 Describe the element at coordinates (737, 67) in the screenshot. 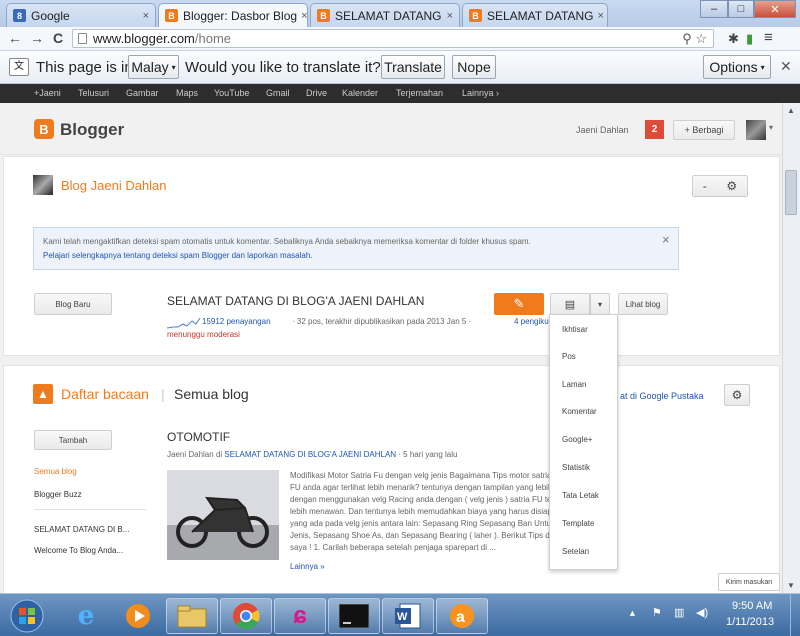

I see `options-button: Options ▾` at that location.